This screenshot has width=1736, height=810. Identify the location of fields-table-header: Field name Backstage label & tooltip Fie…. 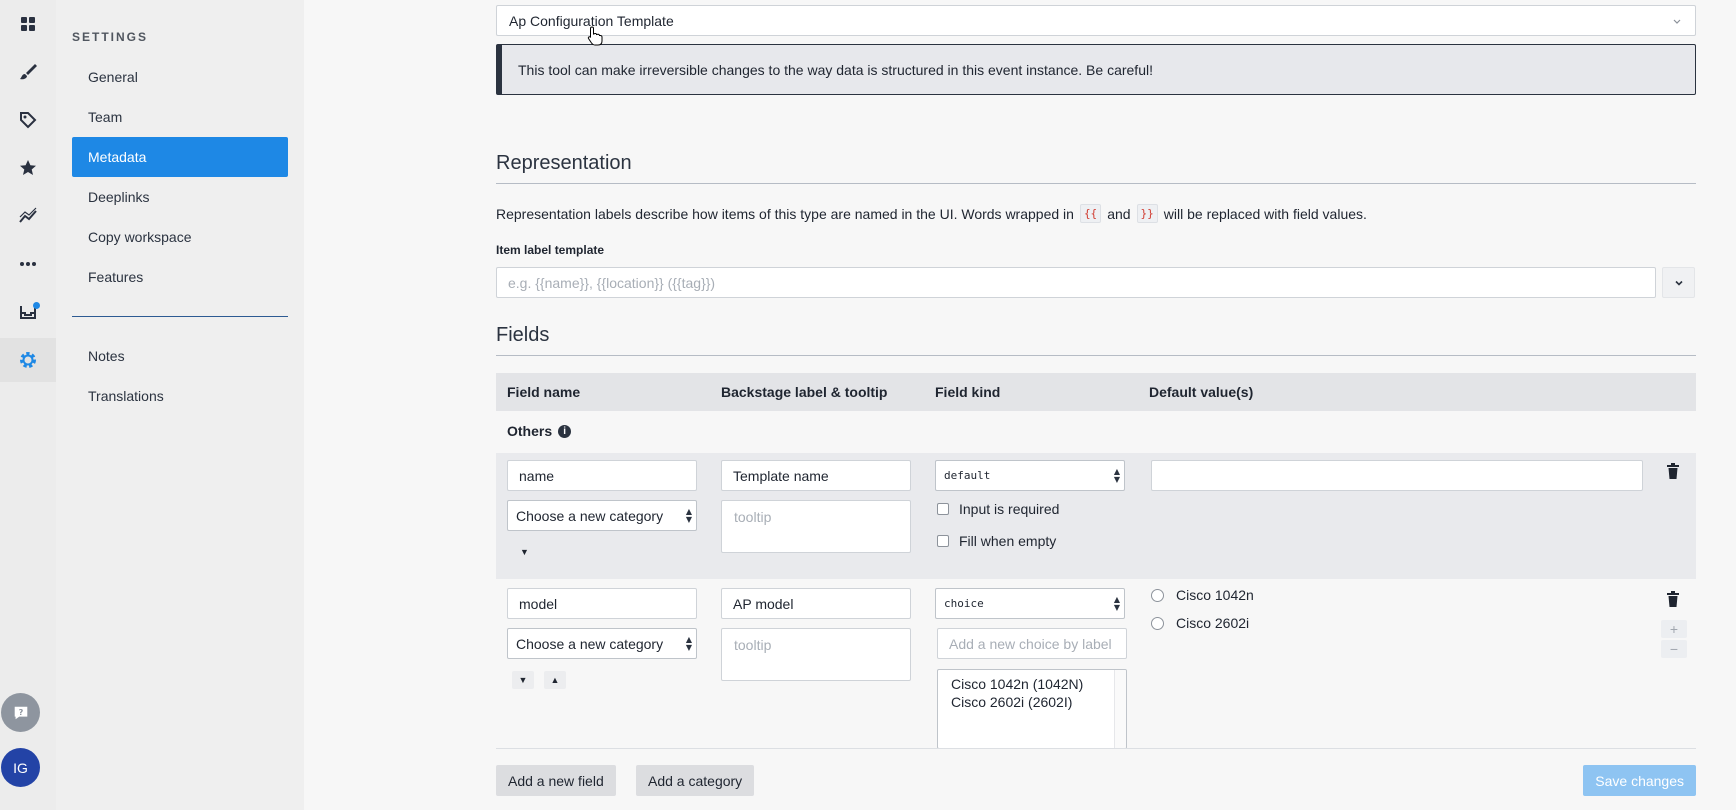
(1096, 392).